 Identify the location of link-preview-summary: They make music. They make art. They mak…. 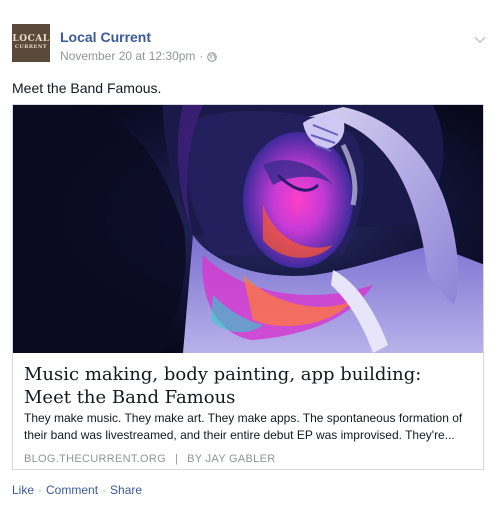
(243, 426).